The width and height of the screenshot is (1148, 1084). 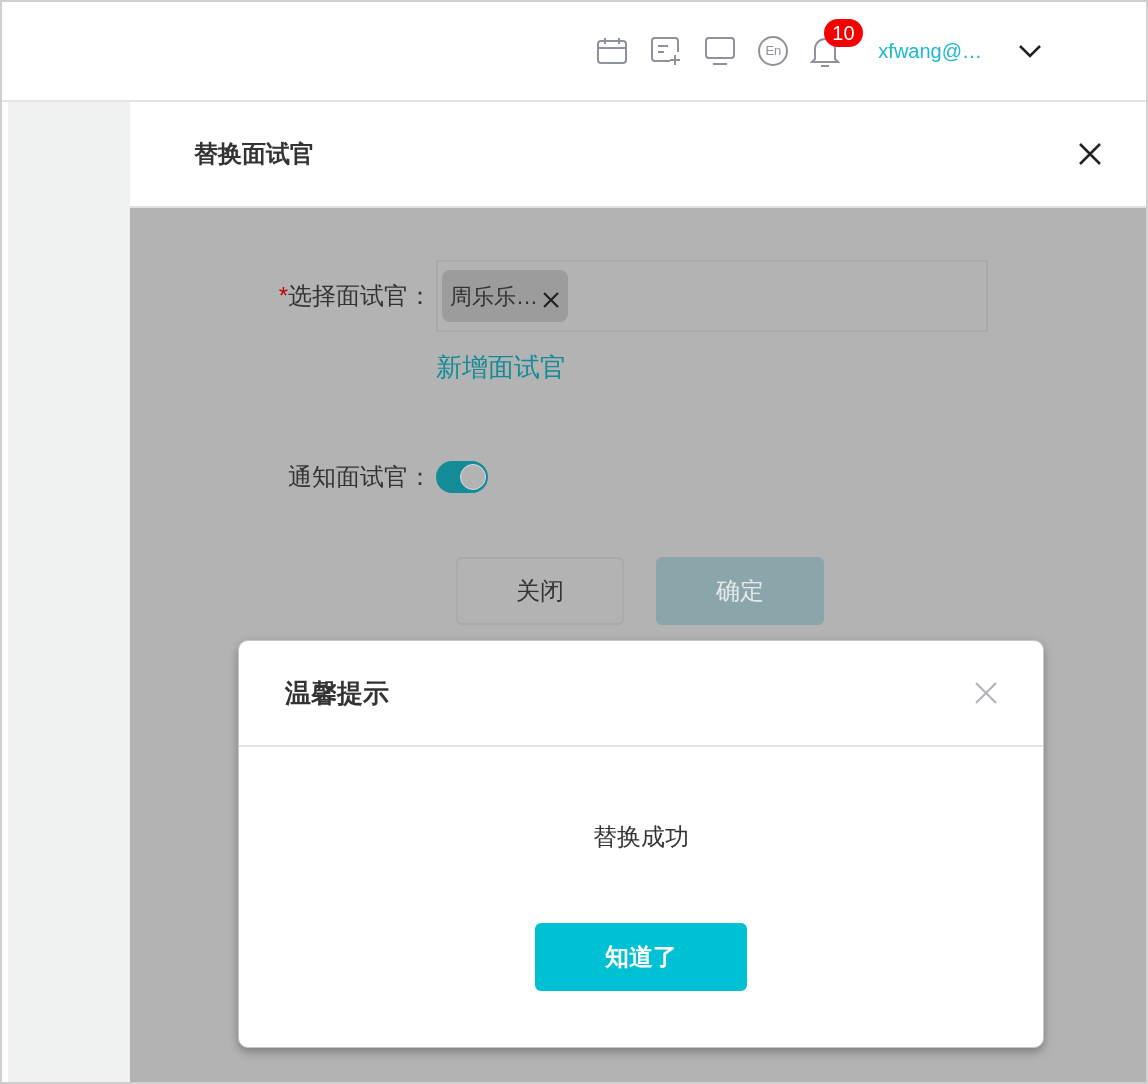 I want to click on close-button: 关闭, so click(x=540, y=591).